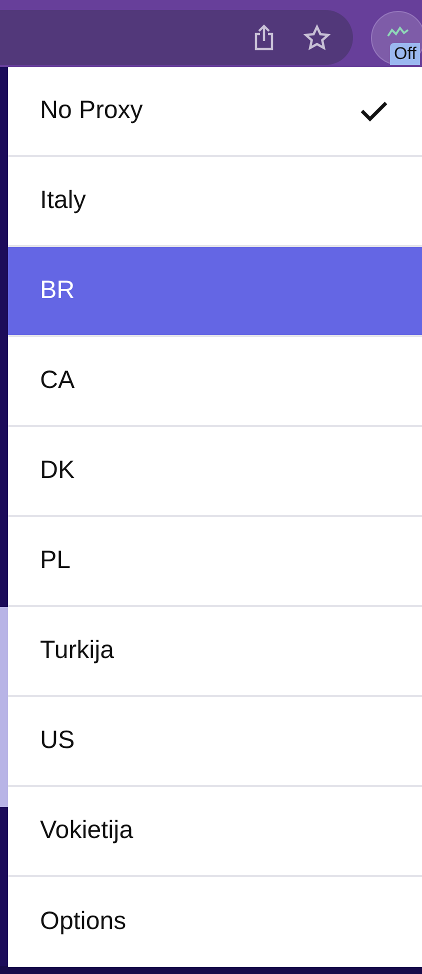 Image resolution: width=422 pixels, height=974 pixels. I want to click on star-icon, so click(317, 38).